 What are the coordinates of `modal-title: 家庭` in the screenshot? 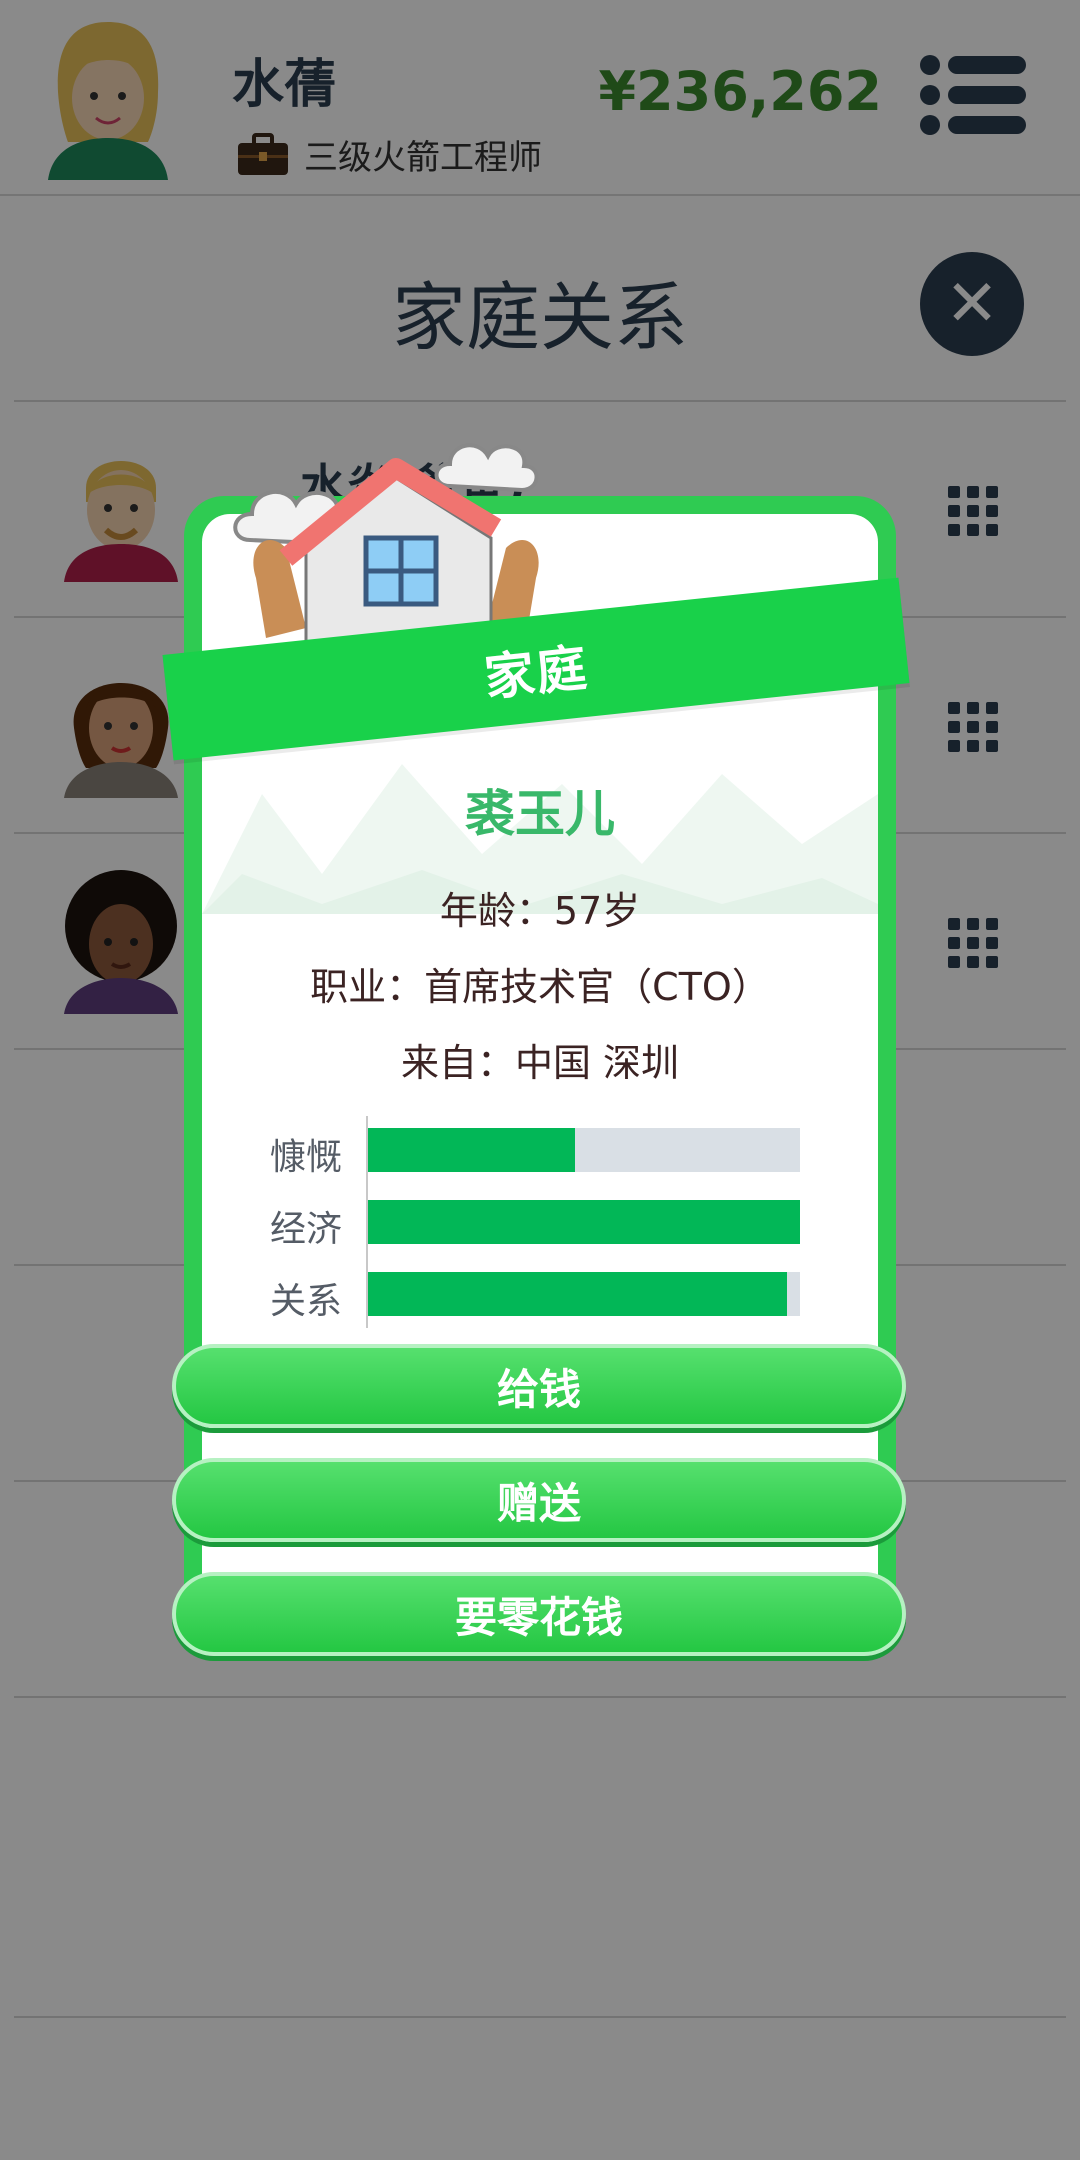 It's located at (536, 673).